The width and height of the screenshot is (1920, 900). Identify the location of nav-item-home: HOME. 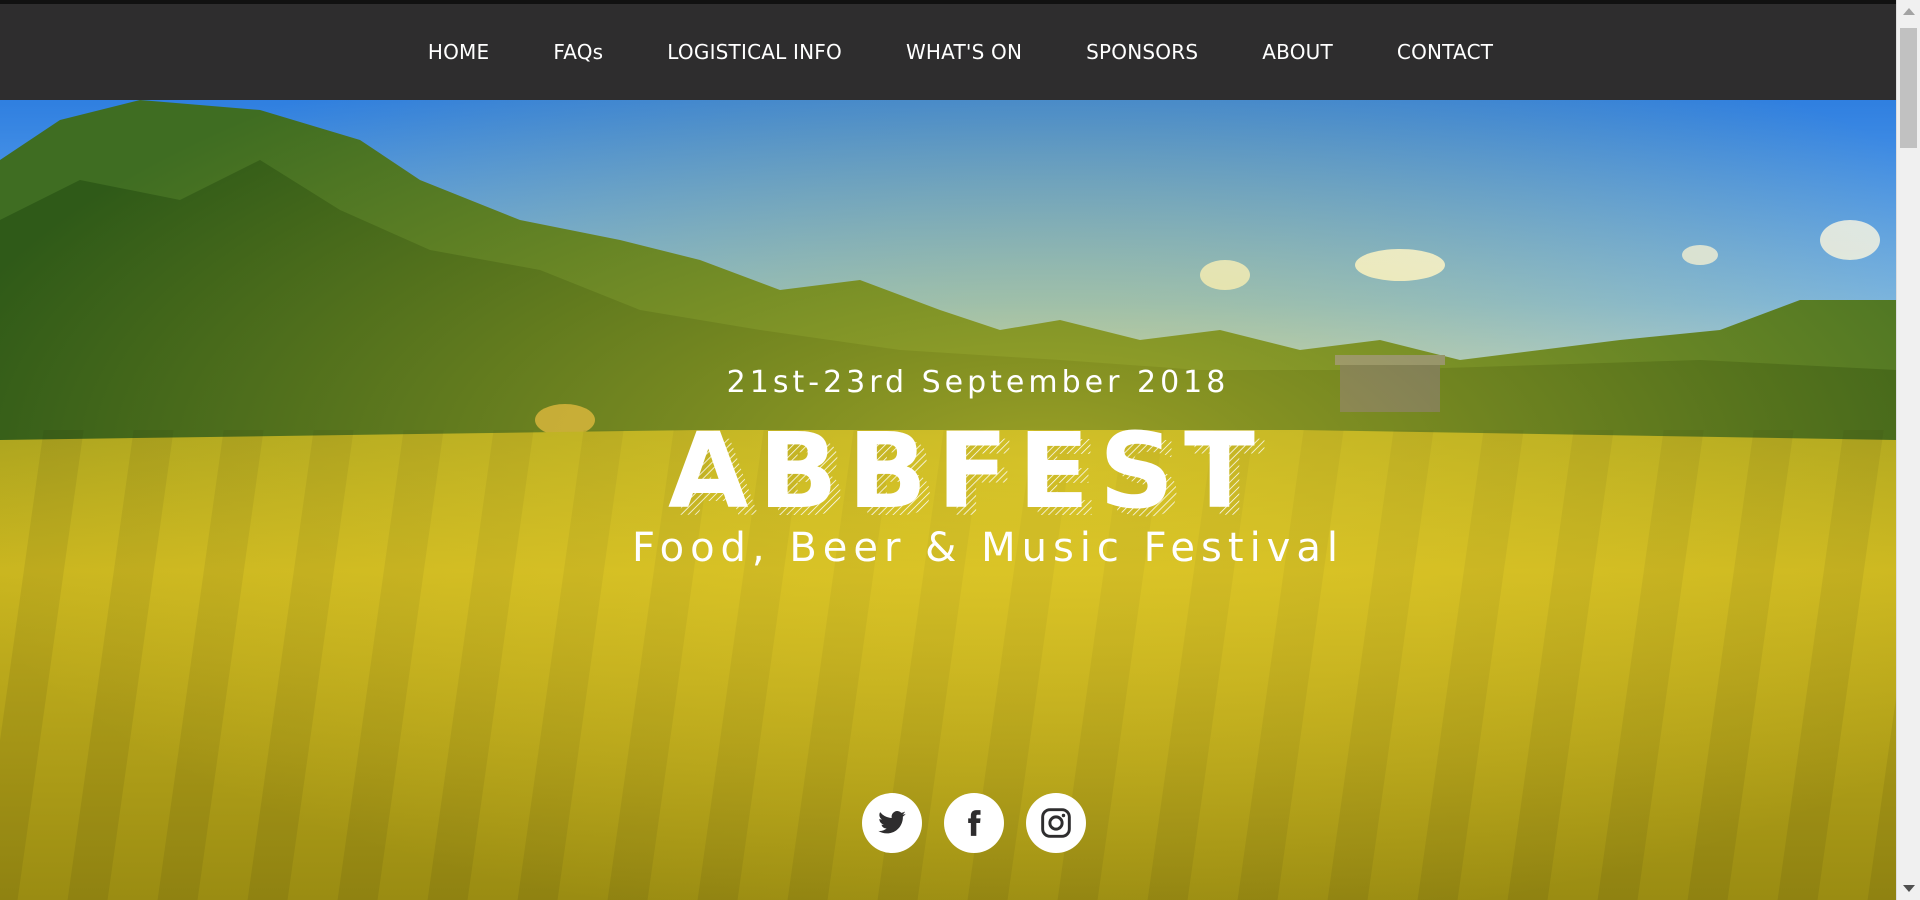
(458, 52).